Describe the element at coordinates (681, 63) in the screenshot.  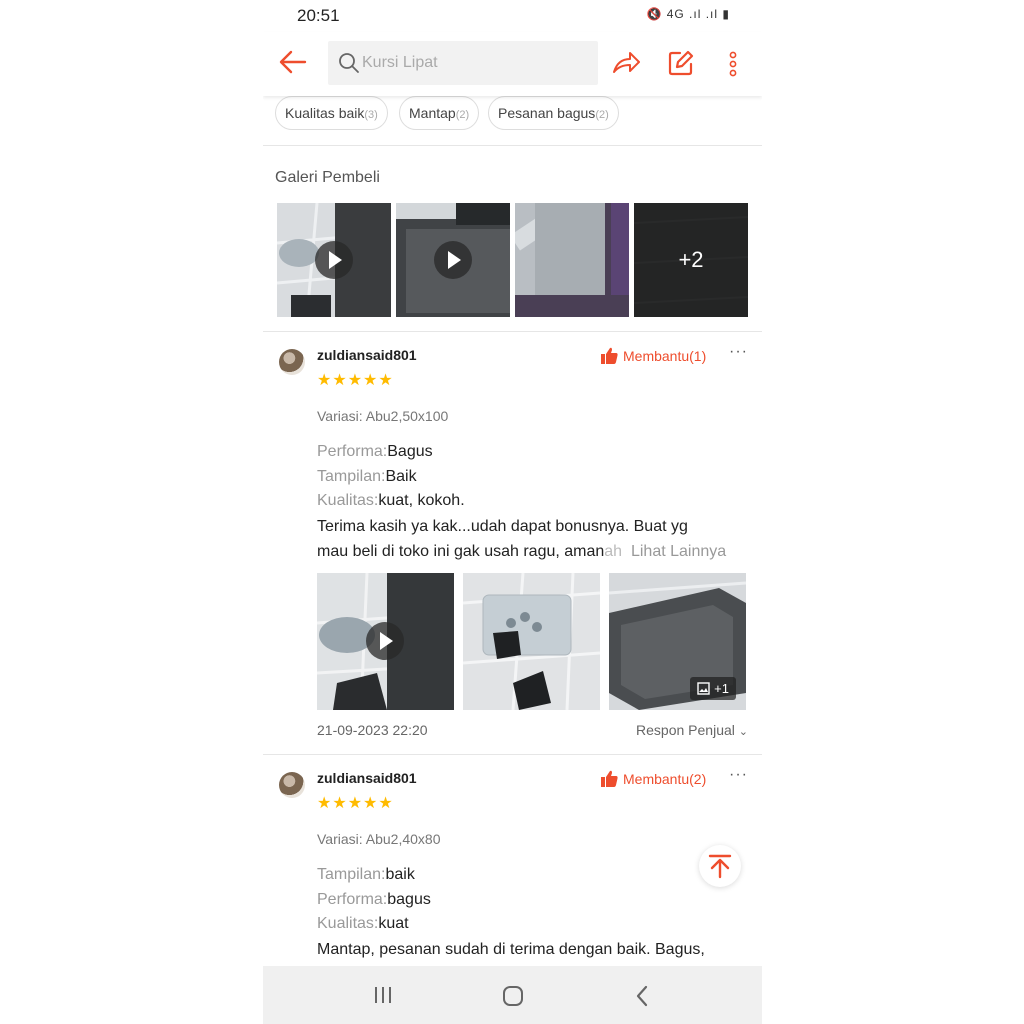
I see `edit-icon` at that location.